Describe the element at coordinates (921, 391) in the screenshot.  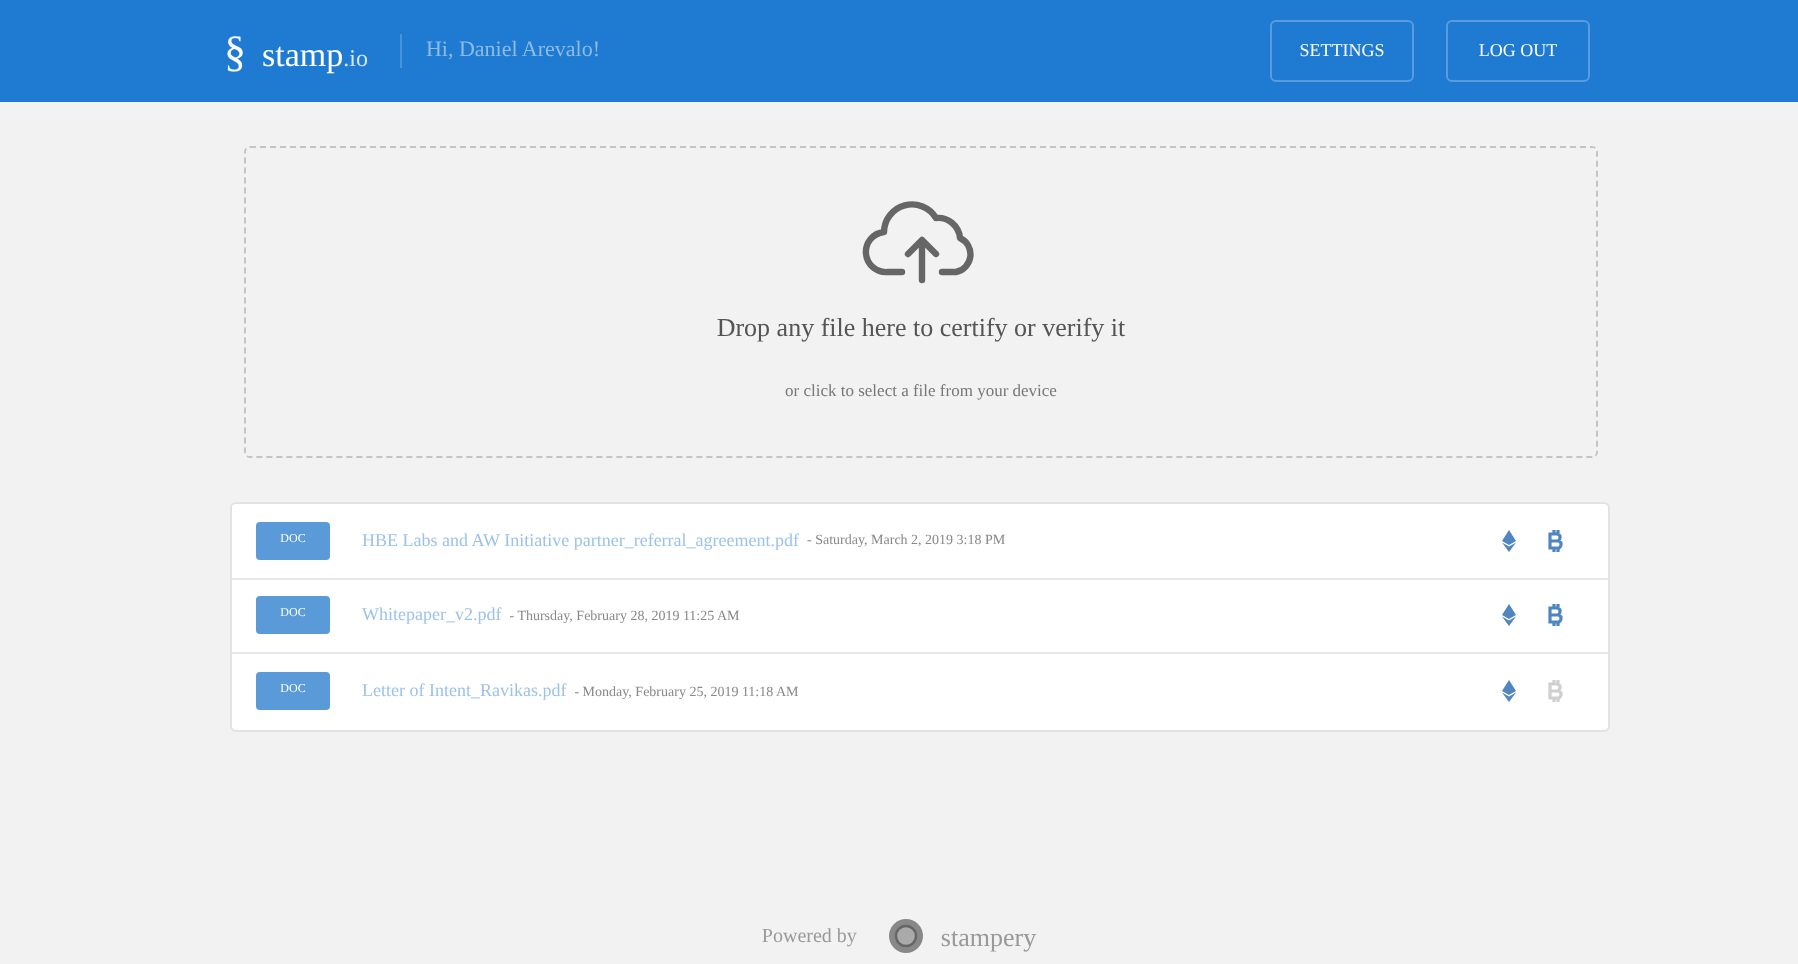
I see `dropzone-subtitle: or click to select a file from your device` at that location.